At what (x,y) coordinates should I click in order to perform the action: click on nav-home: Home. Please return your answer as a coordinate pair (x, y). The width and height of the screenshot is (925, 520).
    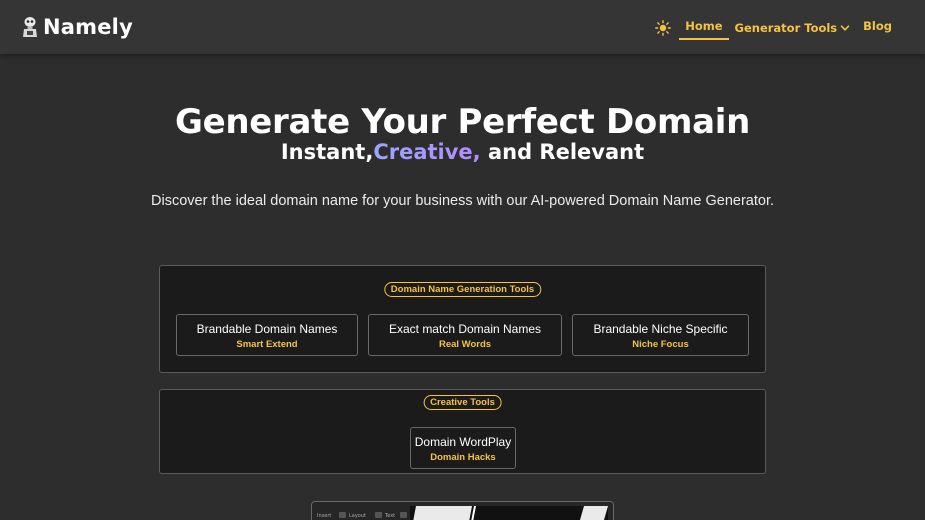
    Looking at the image, I should click on (704, 28).